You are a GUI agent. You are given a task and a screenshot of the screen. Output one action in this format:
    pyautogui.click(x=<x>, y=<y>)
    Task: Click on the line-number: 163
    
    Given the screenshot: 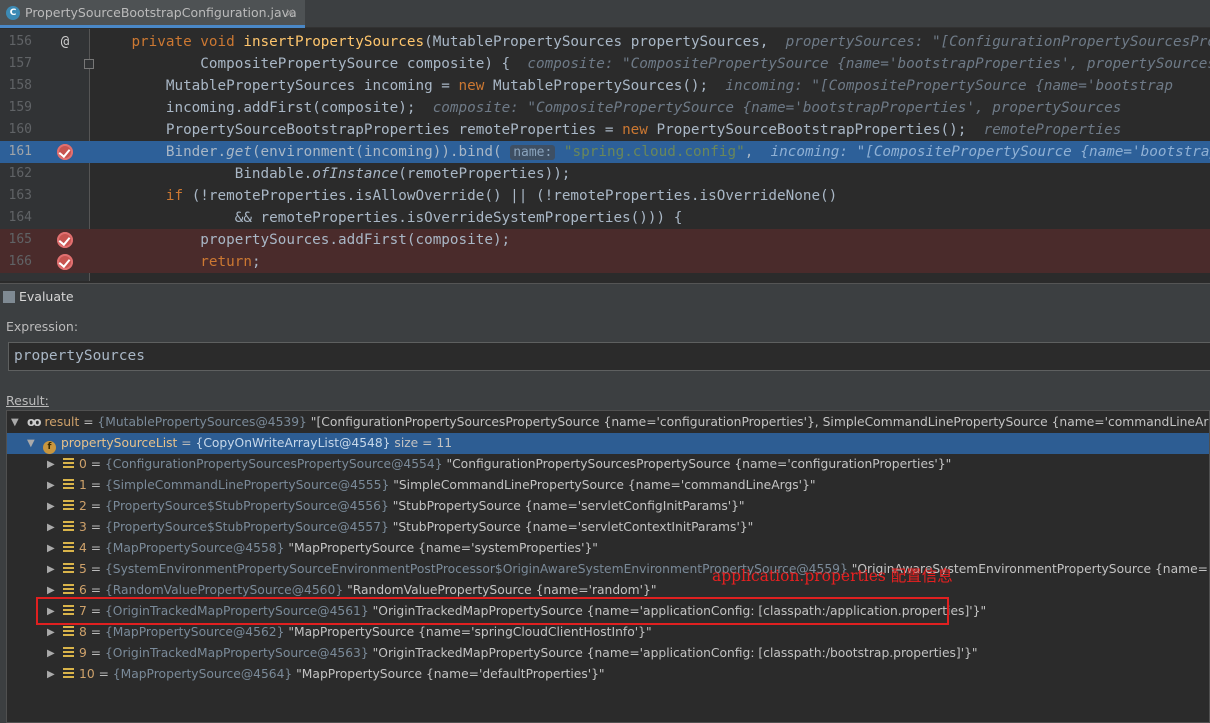 What is the action you would take?
    pyautogui.click(x=20, y=195)
    